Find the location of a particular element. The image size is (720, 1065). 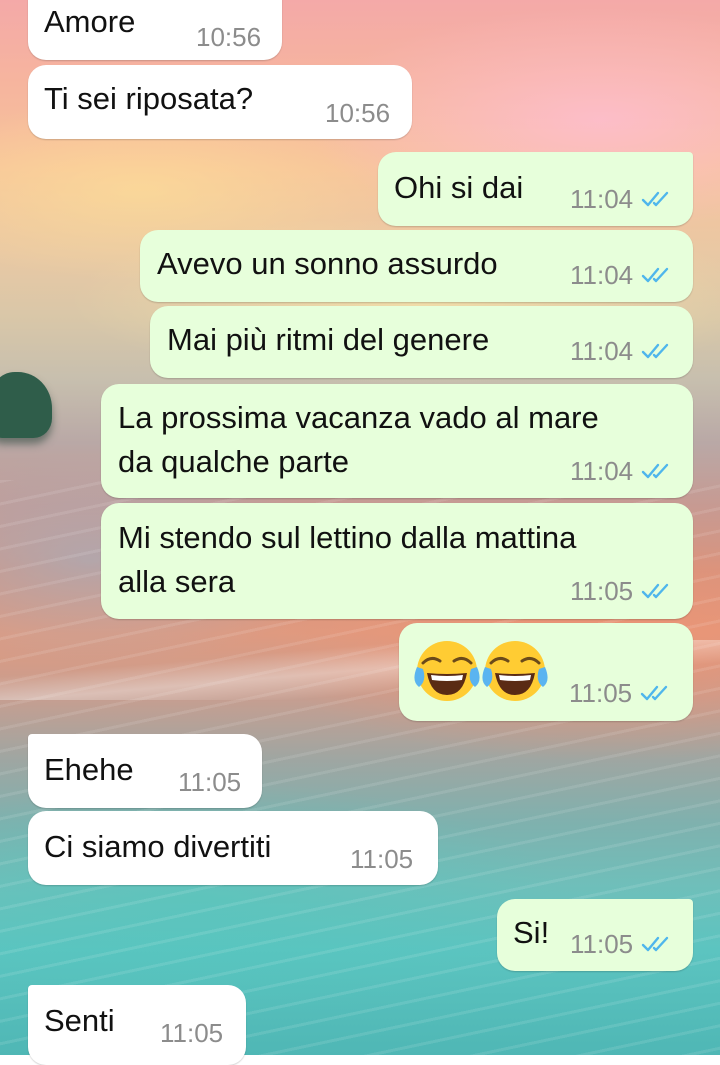

message-text: Ohi si dai is located at coordinates (459, 187).